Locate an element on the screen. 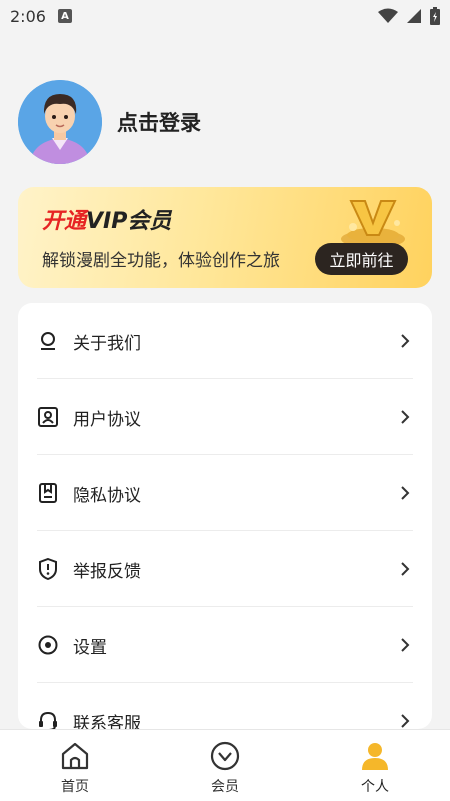 The height and width of the screenshot is (801, 450). about-icon is located at coordinates (48, 341).